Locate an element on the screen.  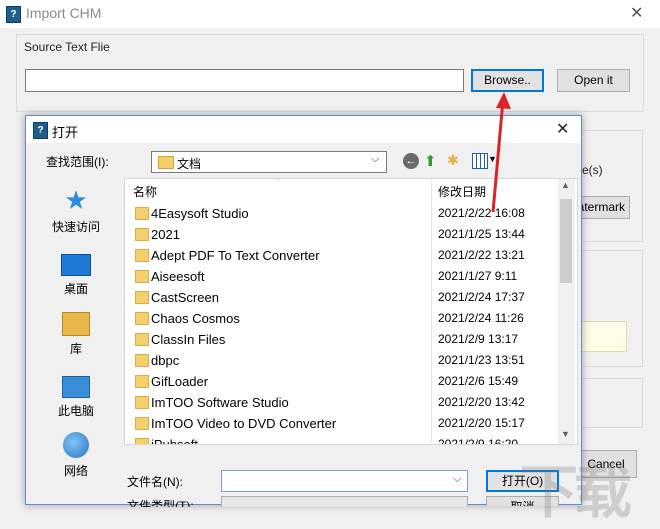
place-label: 此电脑 is located at coordinates (75, 411).